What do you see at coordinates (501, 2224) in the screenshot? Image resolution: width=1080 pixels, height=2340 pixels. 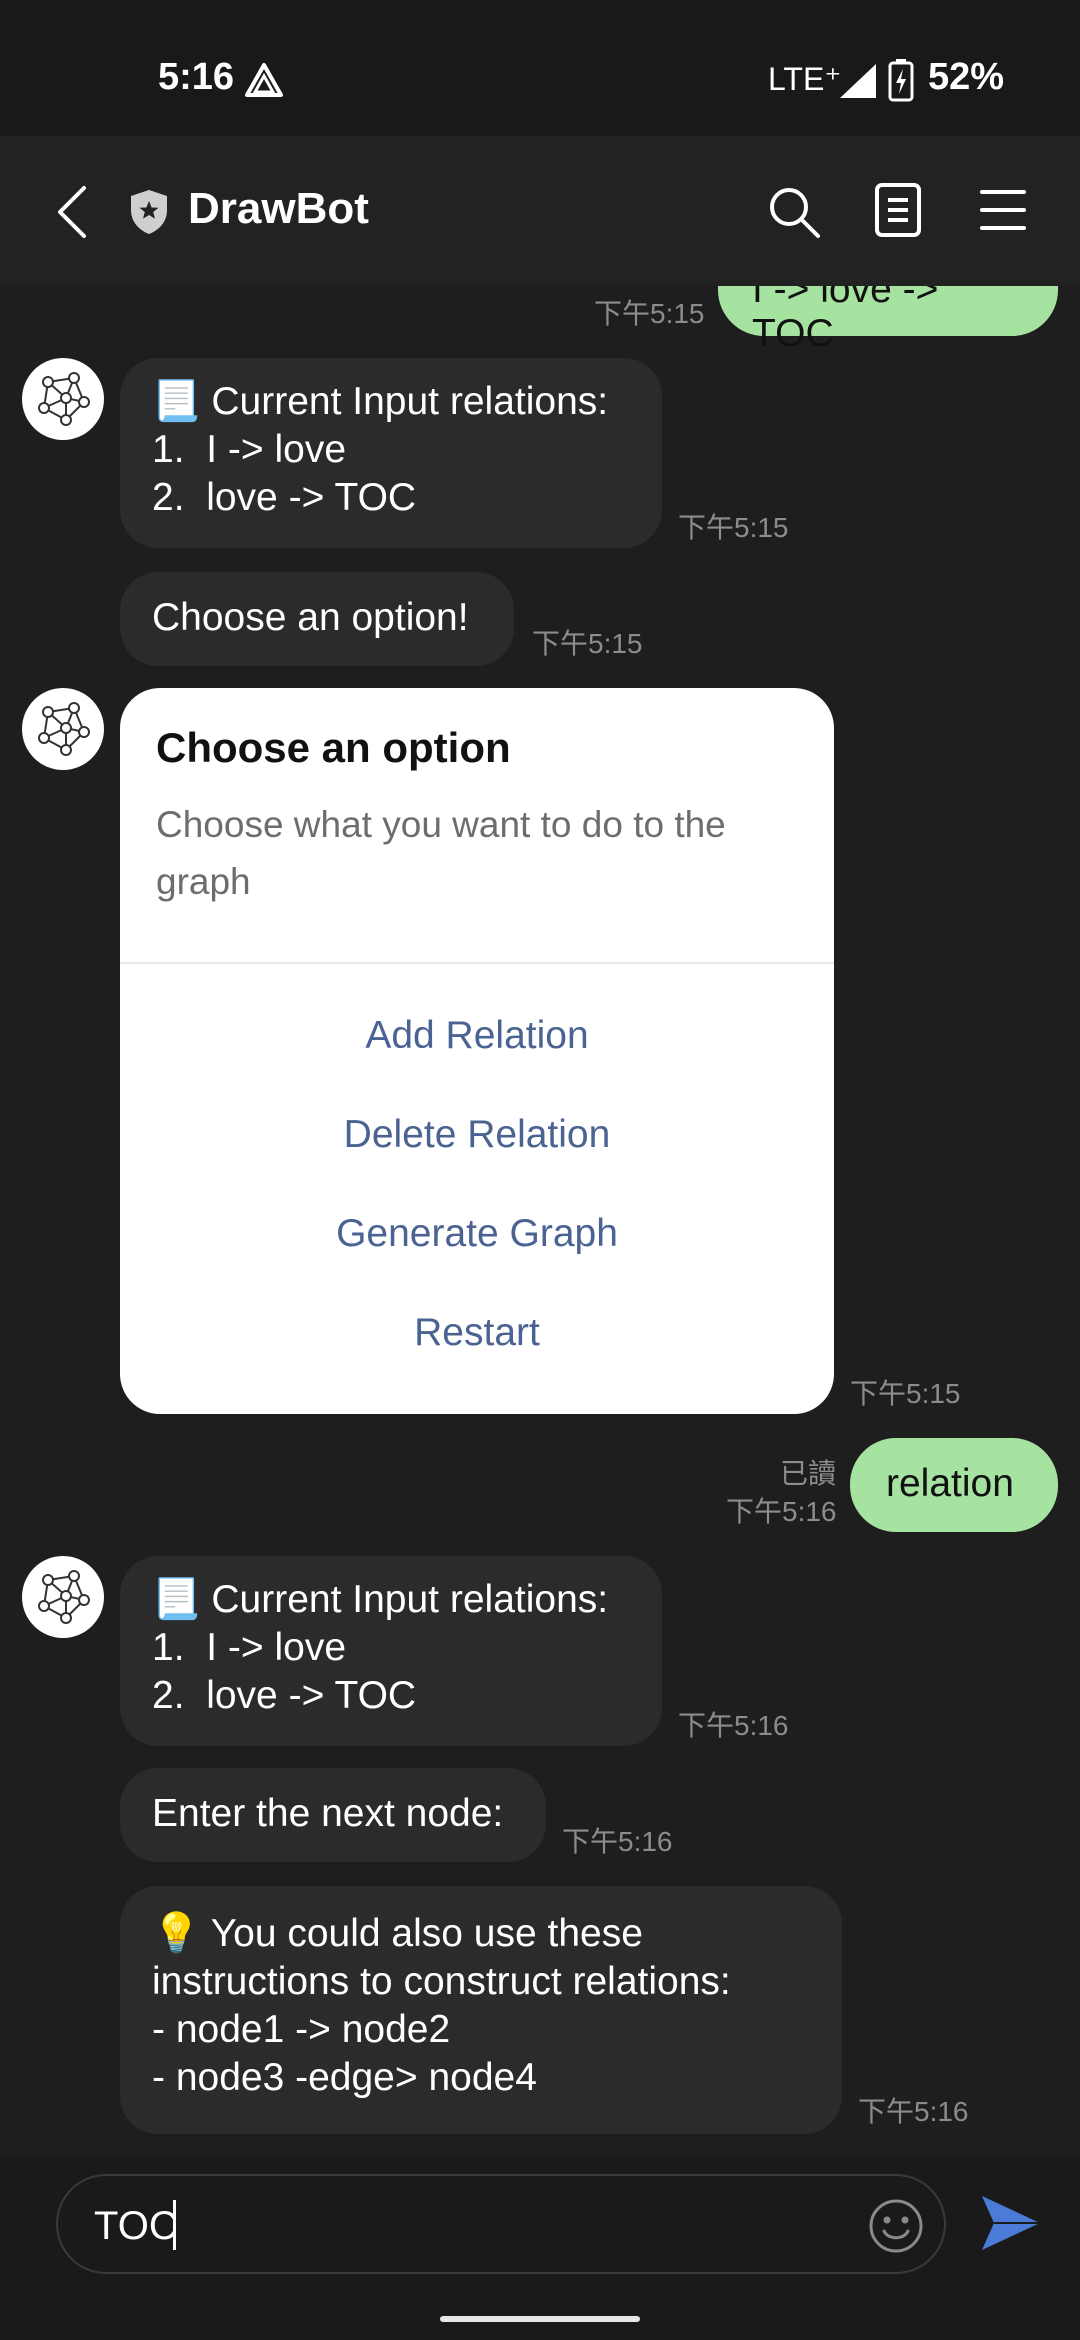 I see `message-input: TOC` at bounding box center [501, 2224].